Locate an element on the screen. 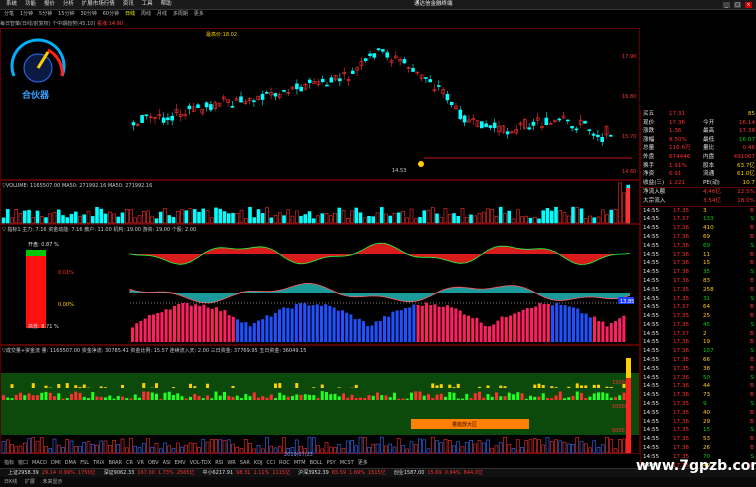 This screenshot has height=487, width=756. indicator-tab: ROC is located at coordinates (284, 463).